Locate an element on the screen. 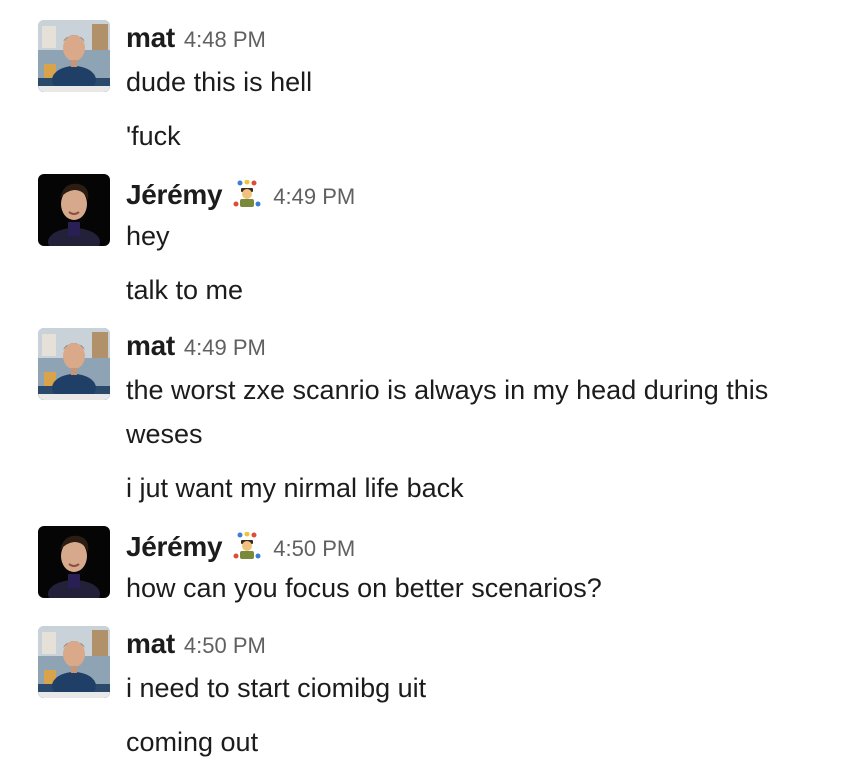 This screenshot has height=770, width=852. timestamp: 4:48 PM is located at coordinates (225, 40).